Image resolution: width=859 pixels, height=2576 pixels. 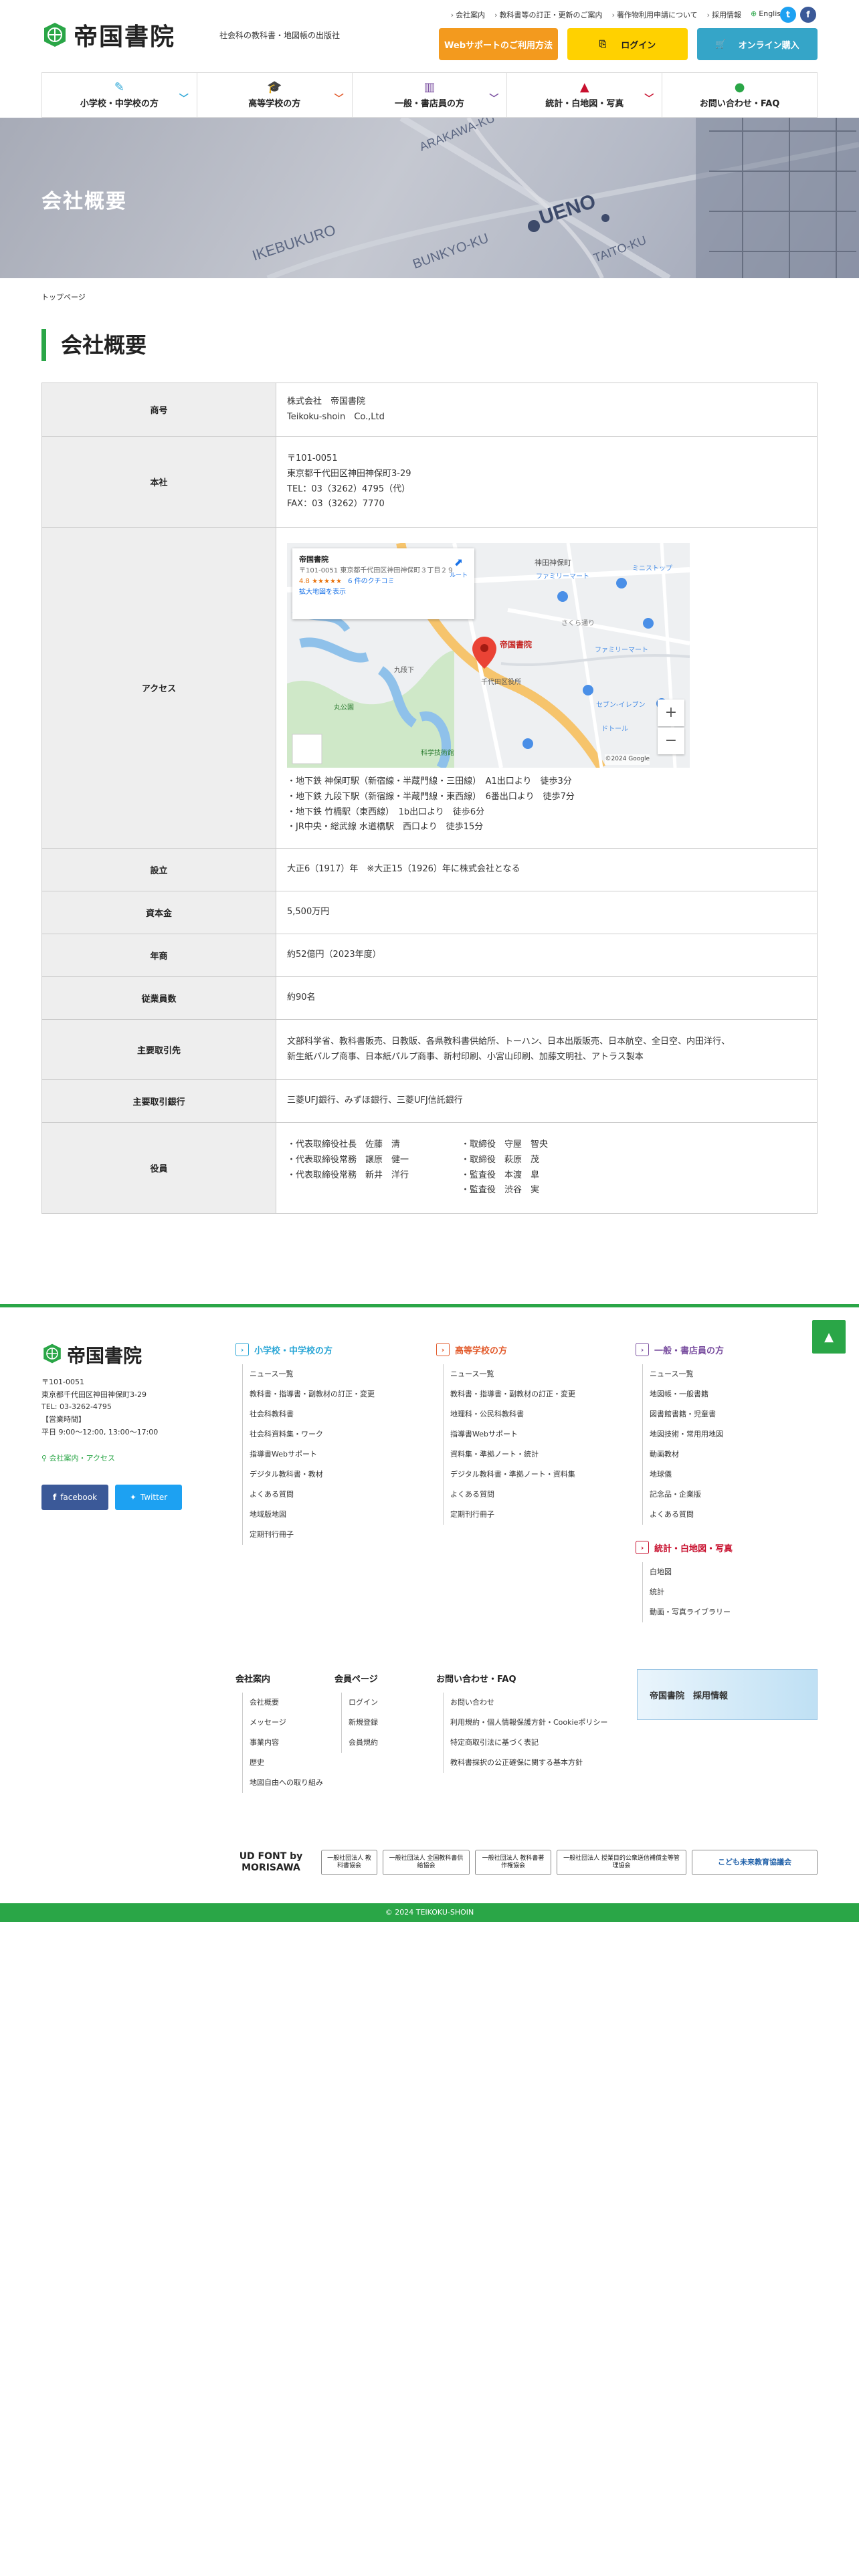 What do you see at coordinates (74, 1497) in the screenshot?
I see `facebook-button: f facebook` at bounding box center [74, 1497].